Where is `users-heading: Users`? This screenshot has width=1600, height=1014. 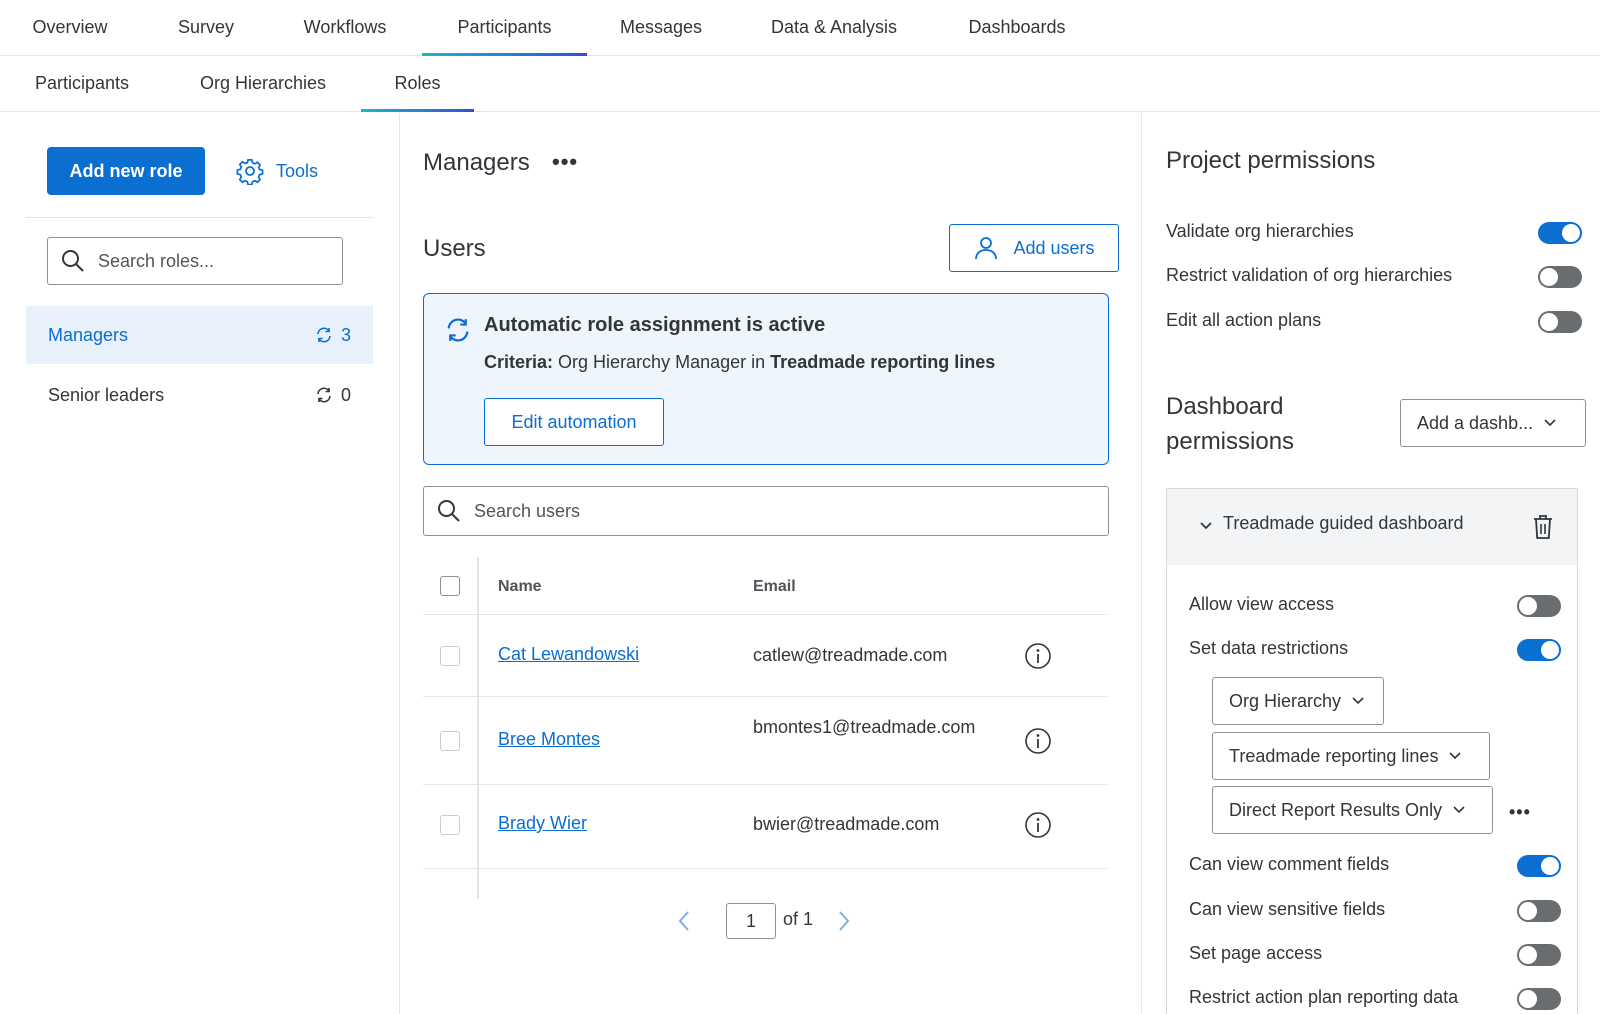 users-heading: Users is located at coordinates (454, 248).